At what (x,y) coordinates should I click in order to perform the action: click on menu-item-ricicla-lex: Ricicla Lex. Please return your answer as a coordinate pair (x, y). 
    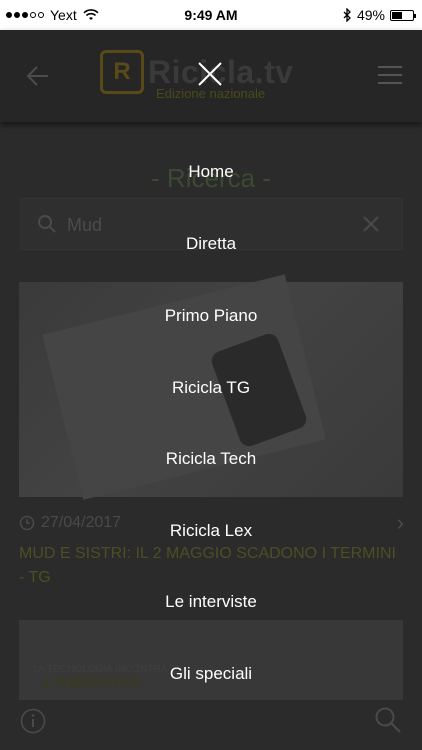
    Looking at the image, I should click on (211, 531).